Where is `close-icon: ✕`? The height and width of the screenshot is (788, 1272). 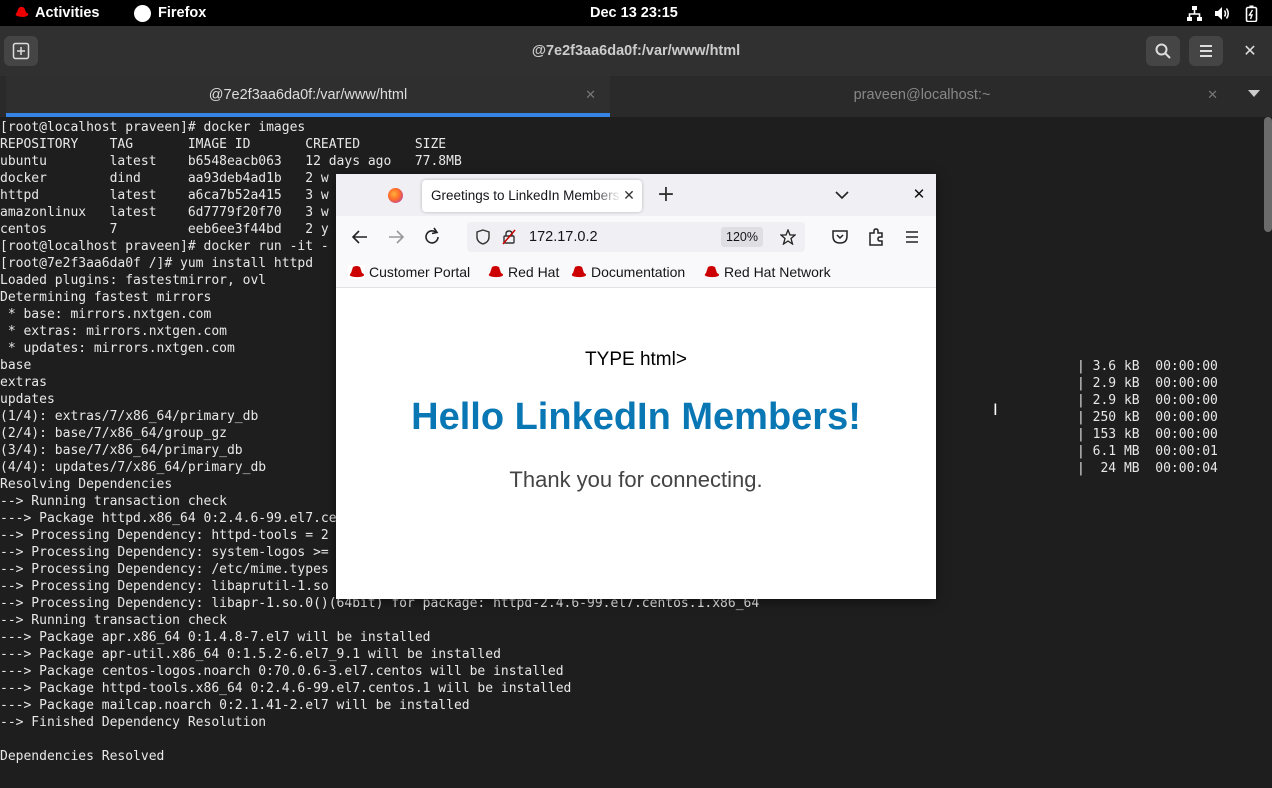
close-icon: ✕ is located at coordinates (1250, 50).